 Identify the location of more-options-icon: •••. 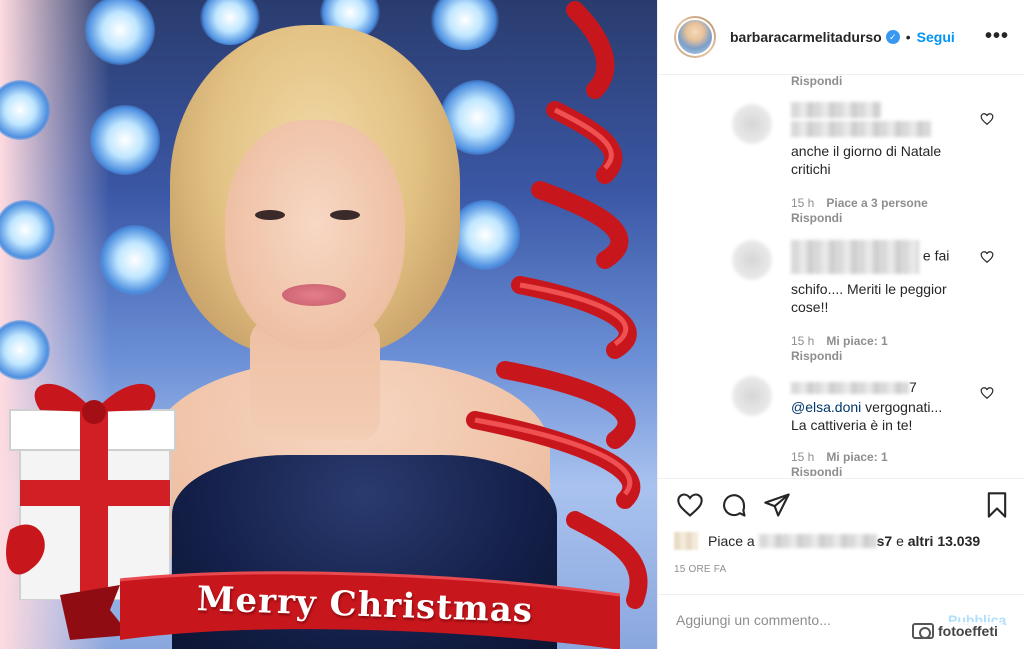
(997, 36).